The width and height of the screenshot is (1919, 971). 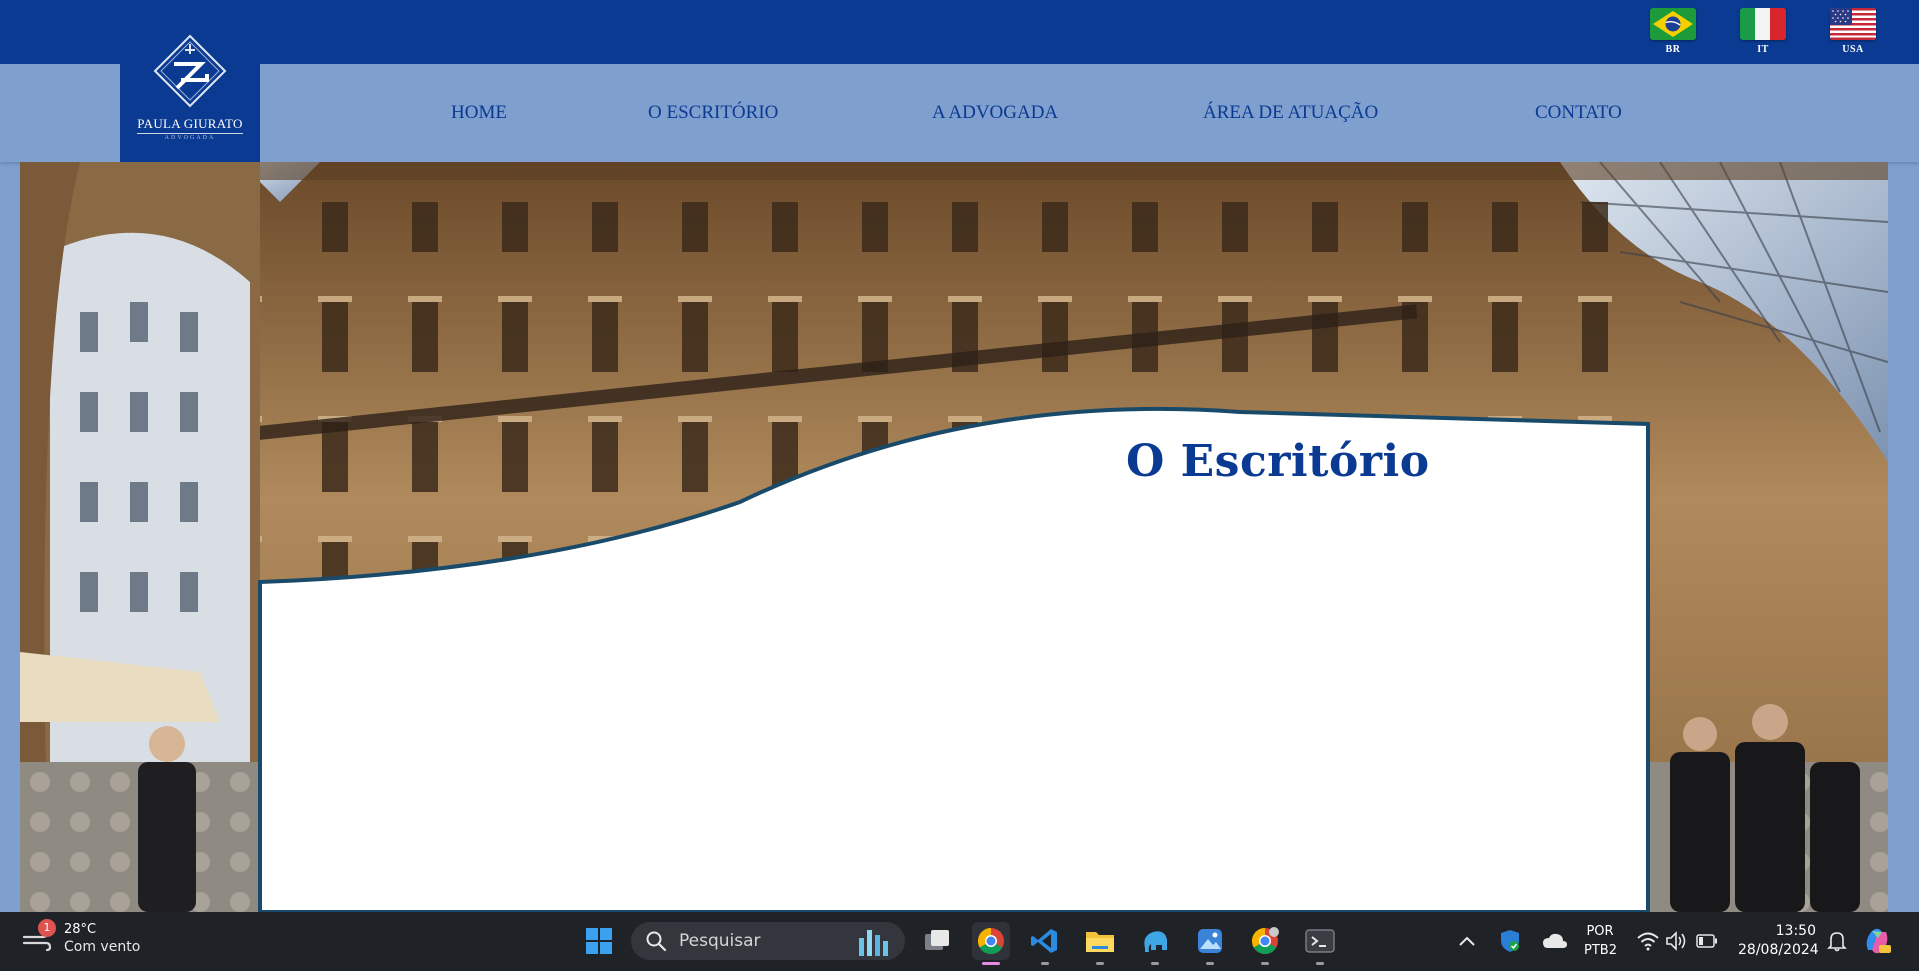 What do you see at coordinates (1045, 943) in the screenshot?
I see `vscode-icon` at bounding box center [1045, 943].